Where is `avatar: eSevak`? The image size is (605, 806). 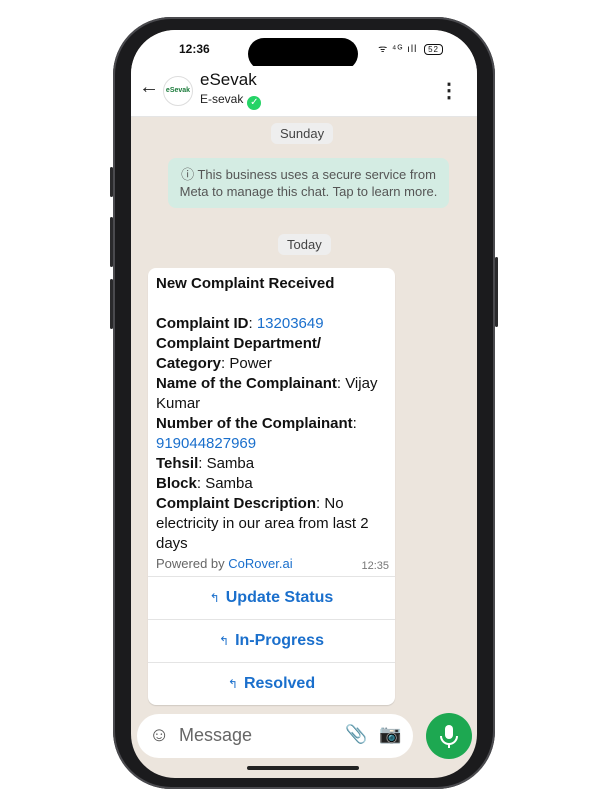 avatar: eSevak is located at coordinates (178, 91).